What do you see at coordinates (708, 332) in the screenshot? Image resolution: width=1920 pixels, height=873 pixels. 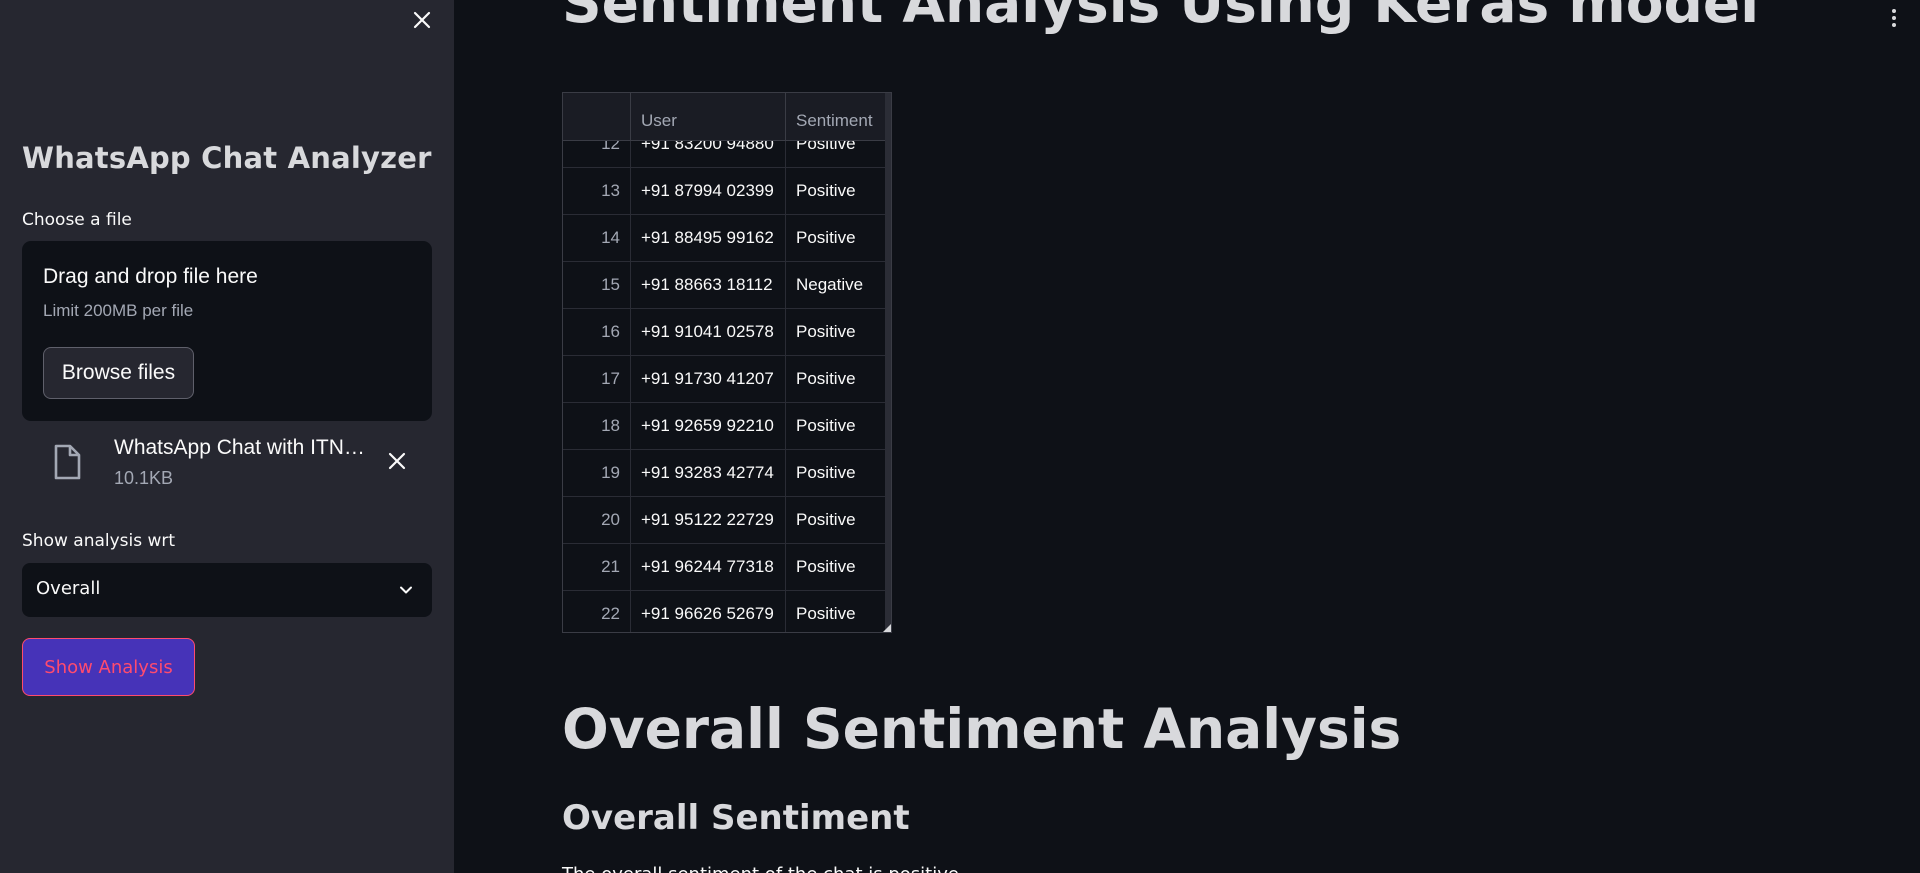 I see `user-cell: +91 91041 02578` at bounding box center [708, 332].